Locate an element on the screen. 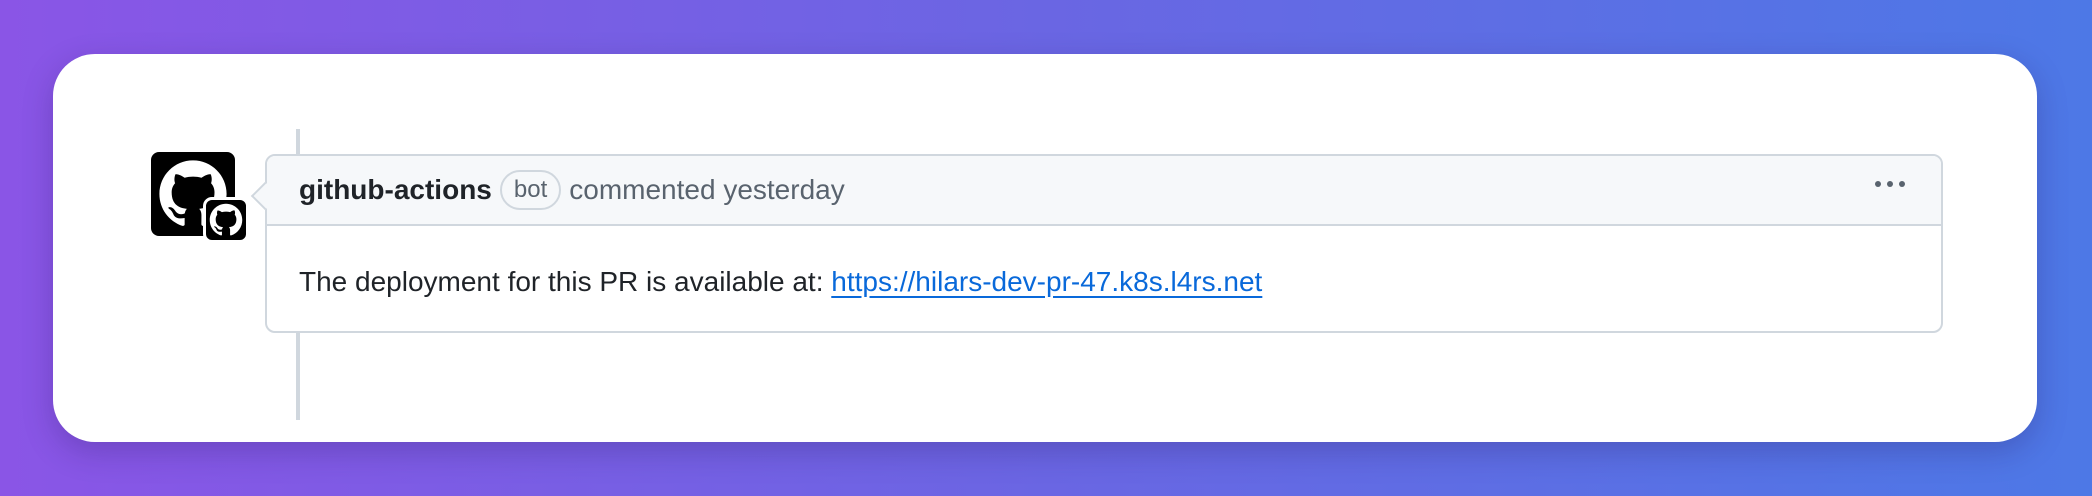  bot-badge: bot is located at coordinates (530, 190).